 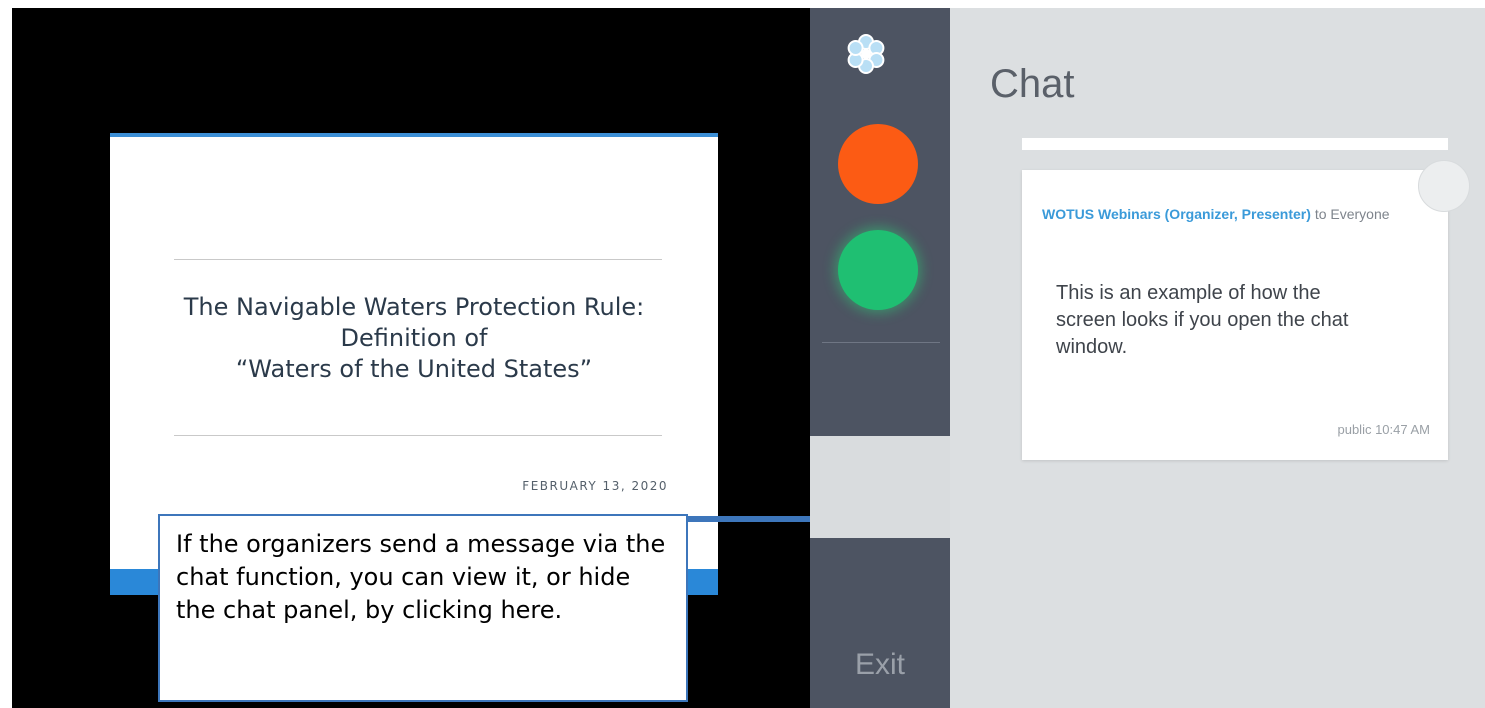 I want to click on chat-title: Chat, so click(x=1032, y=84).